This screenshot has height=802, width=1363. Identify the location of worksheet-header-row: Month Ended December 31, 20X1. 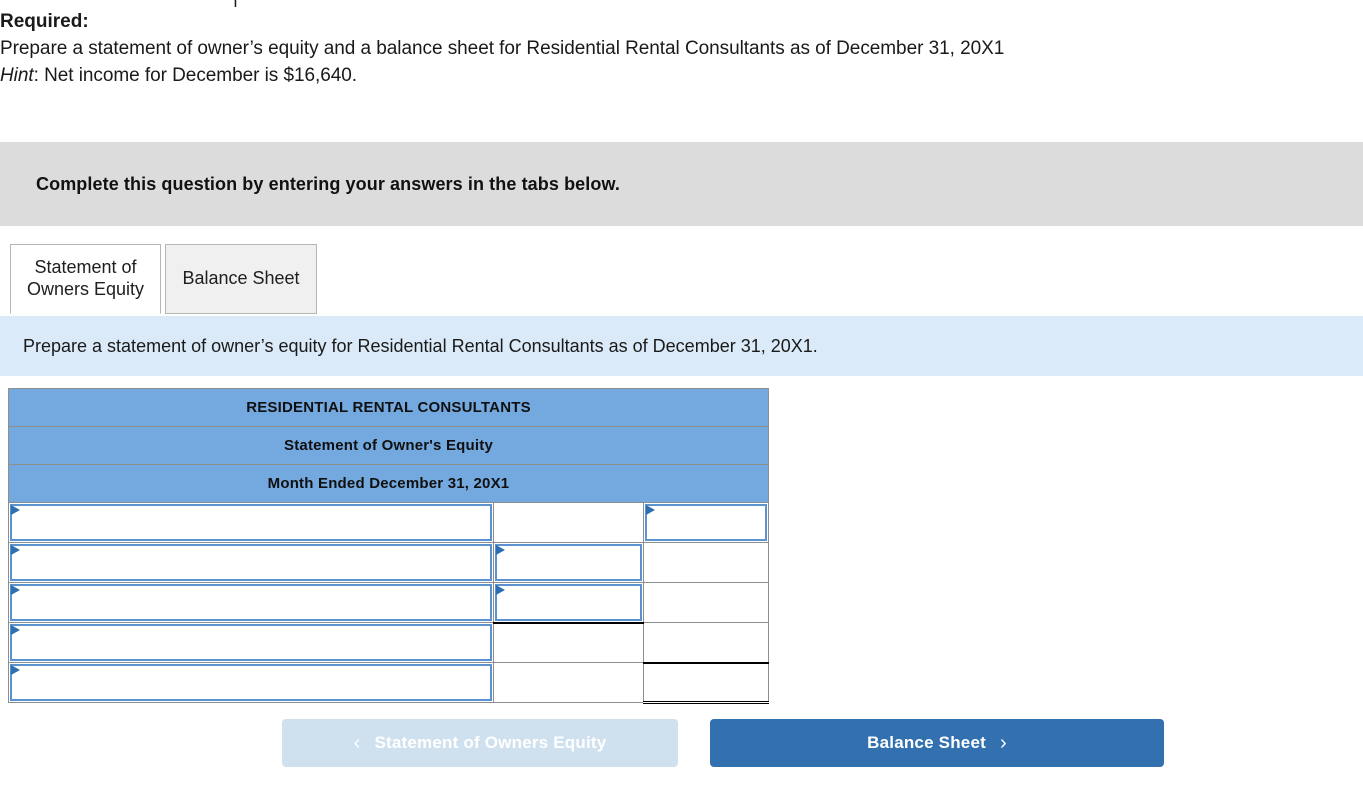
(388, 483).